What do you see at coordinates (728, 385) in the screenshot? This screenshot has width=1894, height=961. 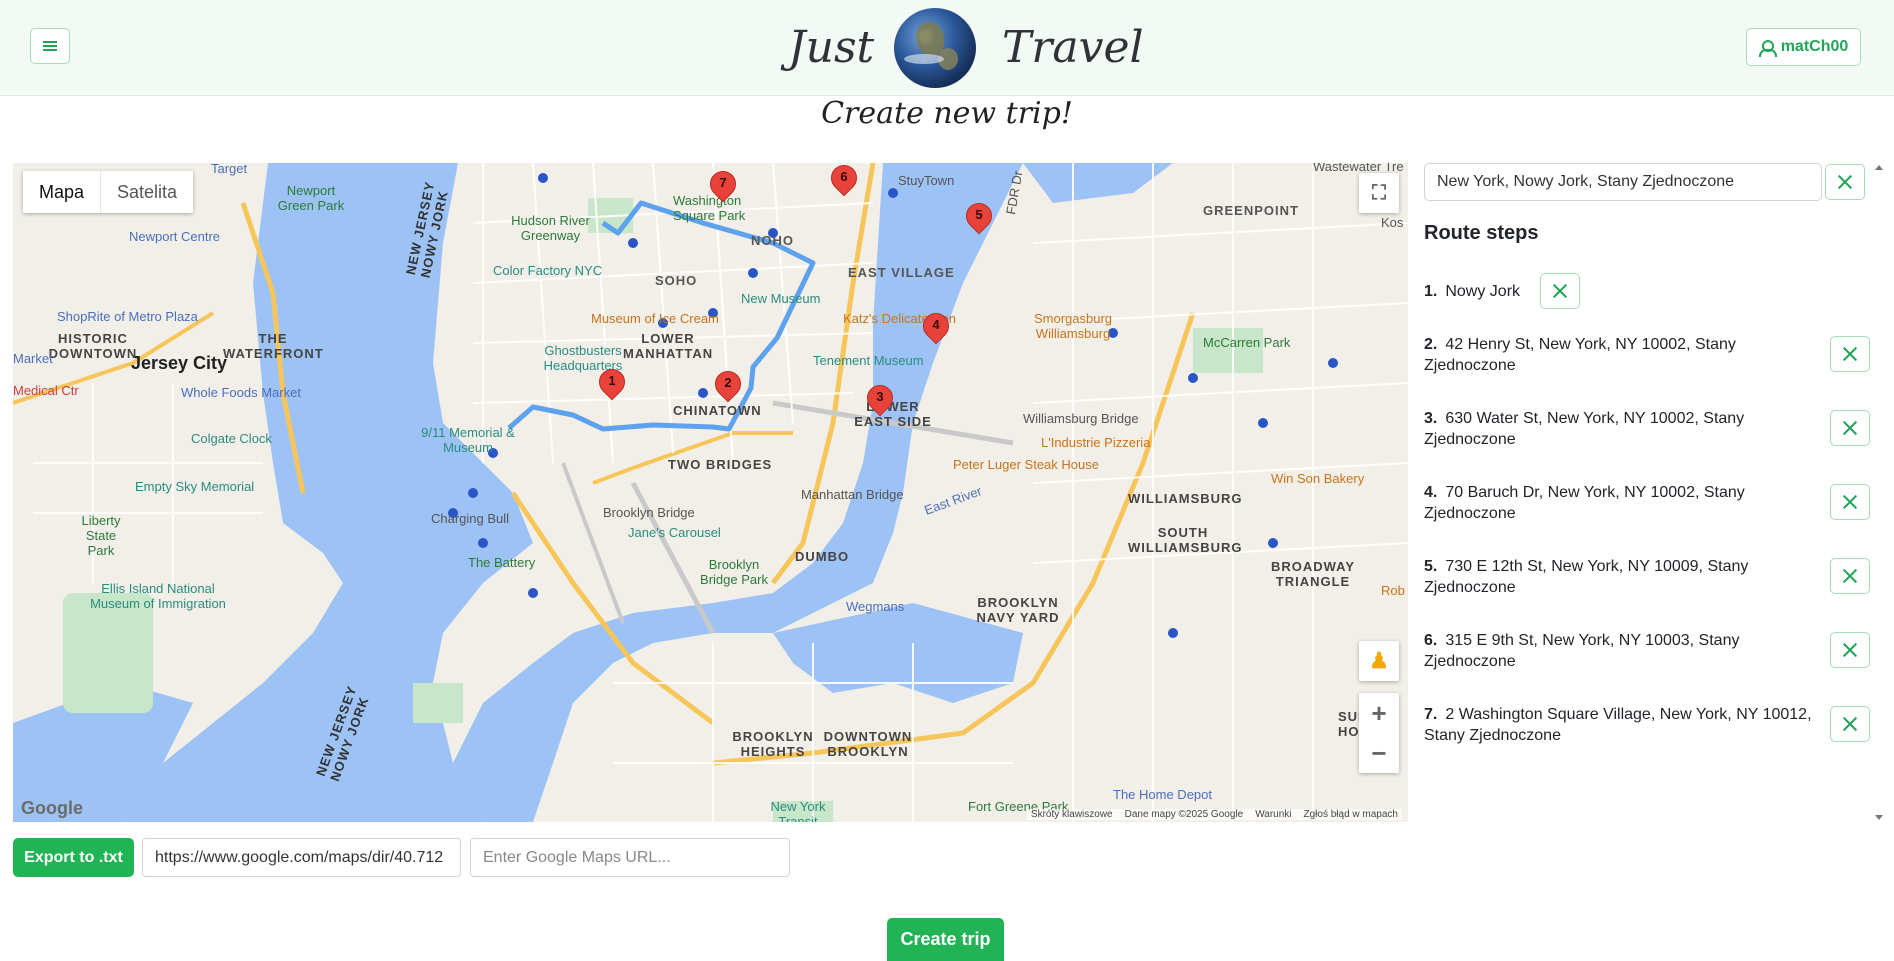 I see `route-pin: 2` at bounding box center [728, 385].